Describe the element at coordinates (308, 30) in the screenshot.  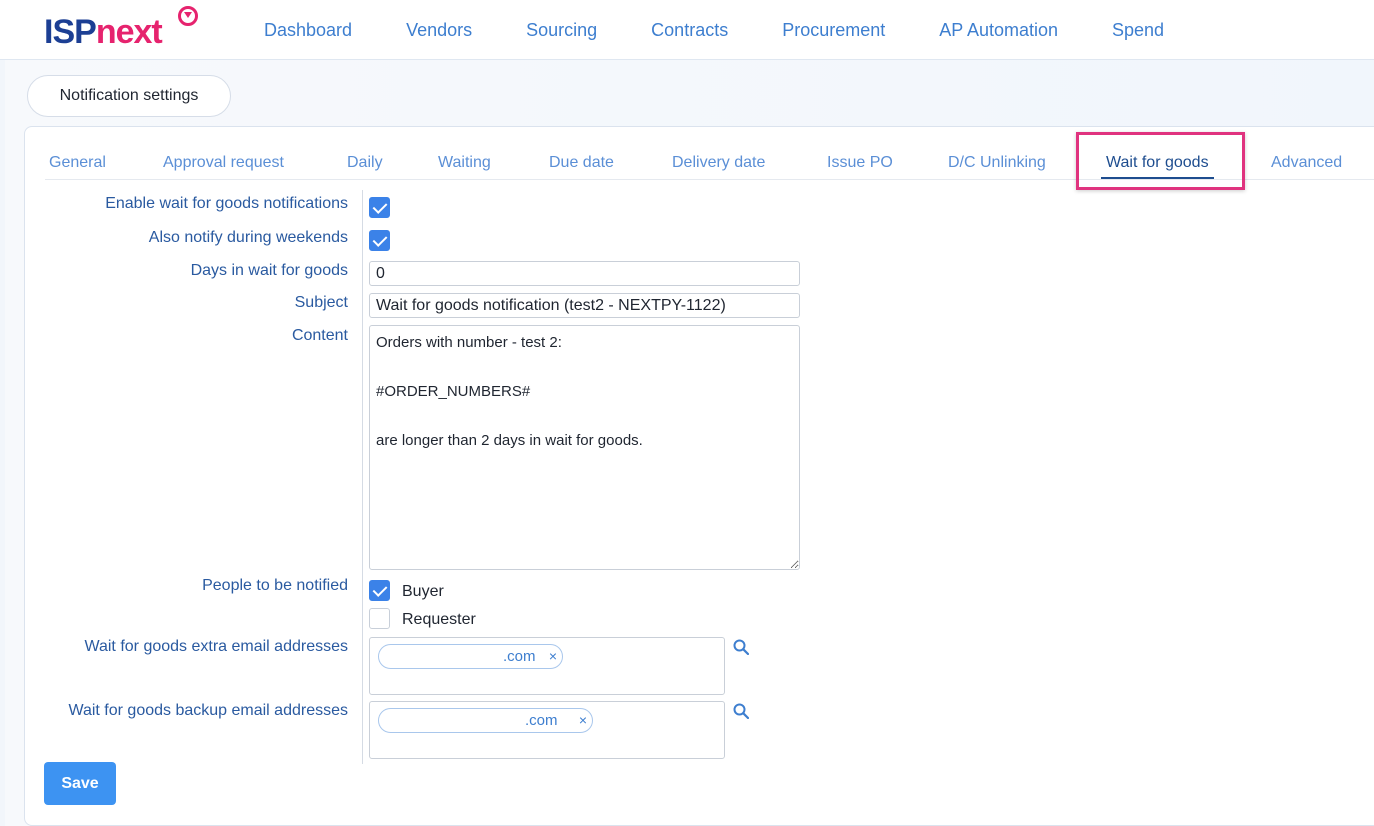
I see `nav-dashboard: Dashboard` at that location.